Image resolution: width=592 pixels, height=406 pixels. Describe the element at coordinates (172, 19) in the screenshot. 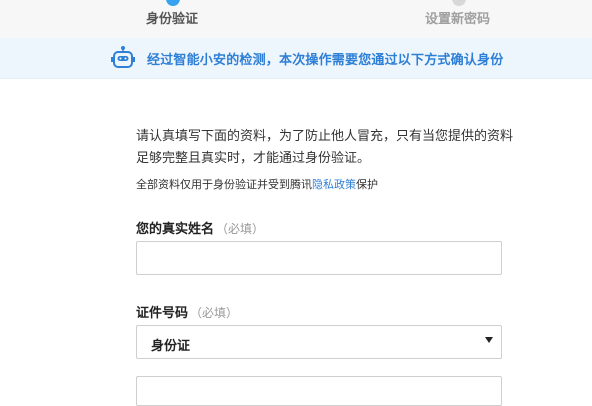

I see `step-label-identity: 身份验证` at that location.